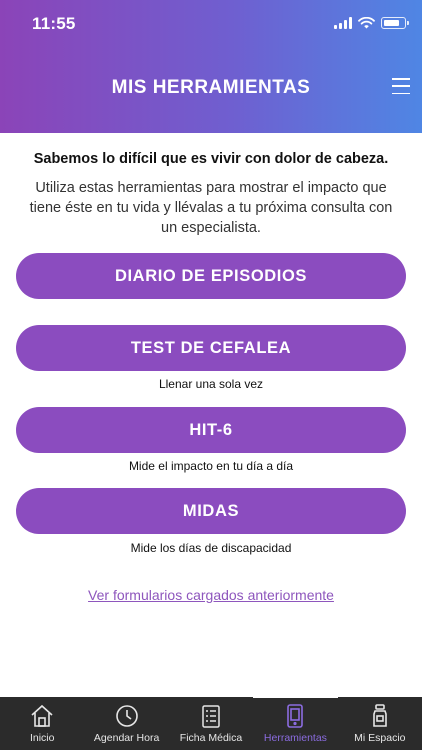 The image size is (422, 750). I want to click on tab-agendar-hora: Agendar Hora, so click(126, 723).